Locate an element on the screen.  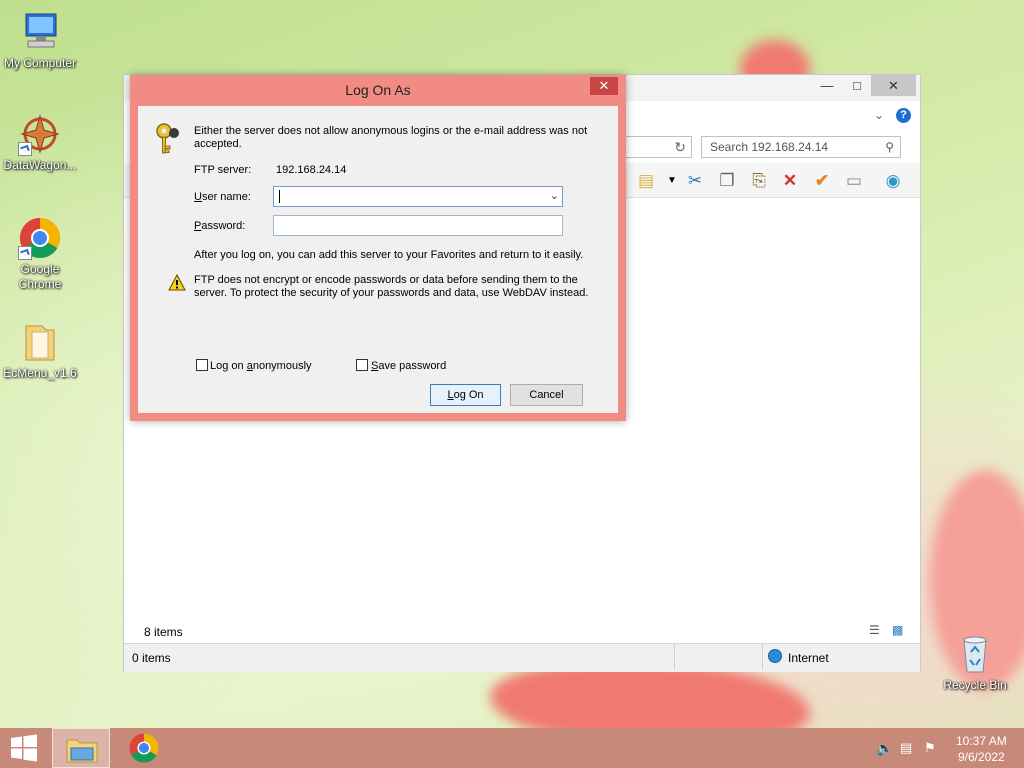
help-icon: ? is located at coordinates (903, 115).